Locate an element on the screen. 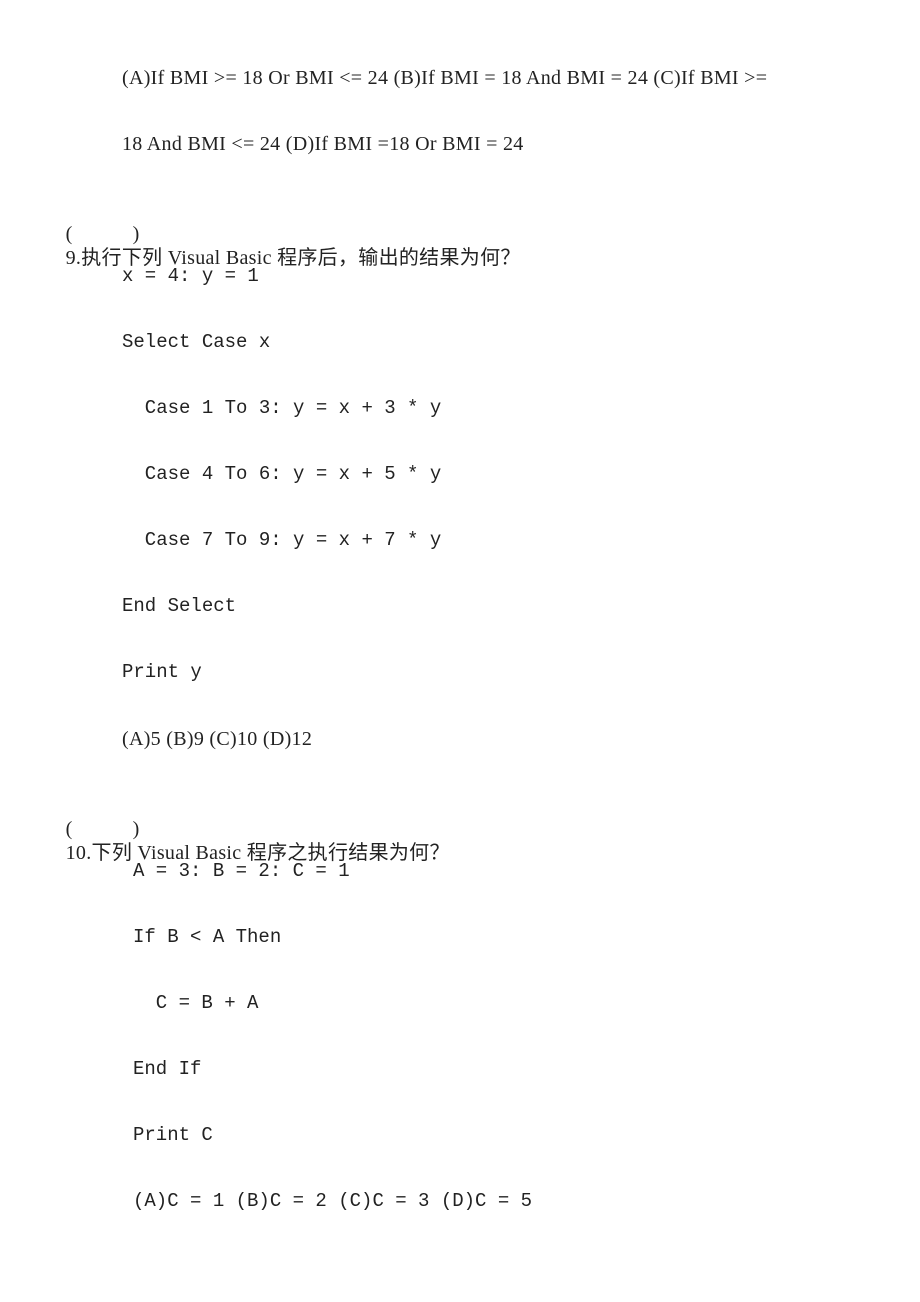 The height and width of the screenshot is (1302, 920). q10-code-line: Print C is located at coordinates (173, 1135).